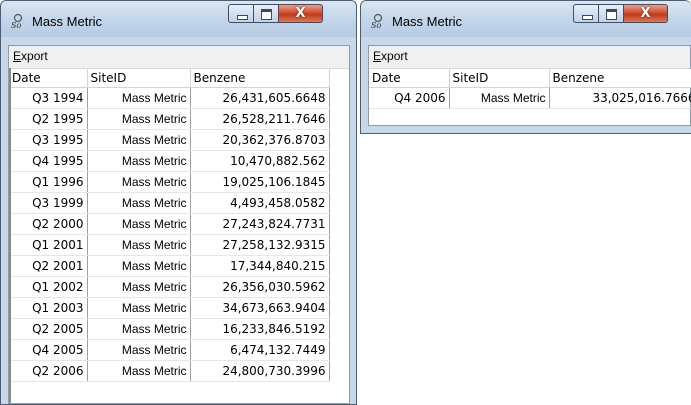 This screenshot has height=405, width=691. What do you see at coordinates (260, 161) in the screenshot?
I see `cell-benzene: 10,470,882.562` at bounding box center [260, 161].